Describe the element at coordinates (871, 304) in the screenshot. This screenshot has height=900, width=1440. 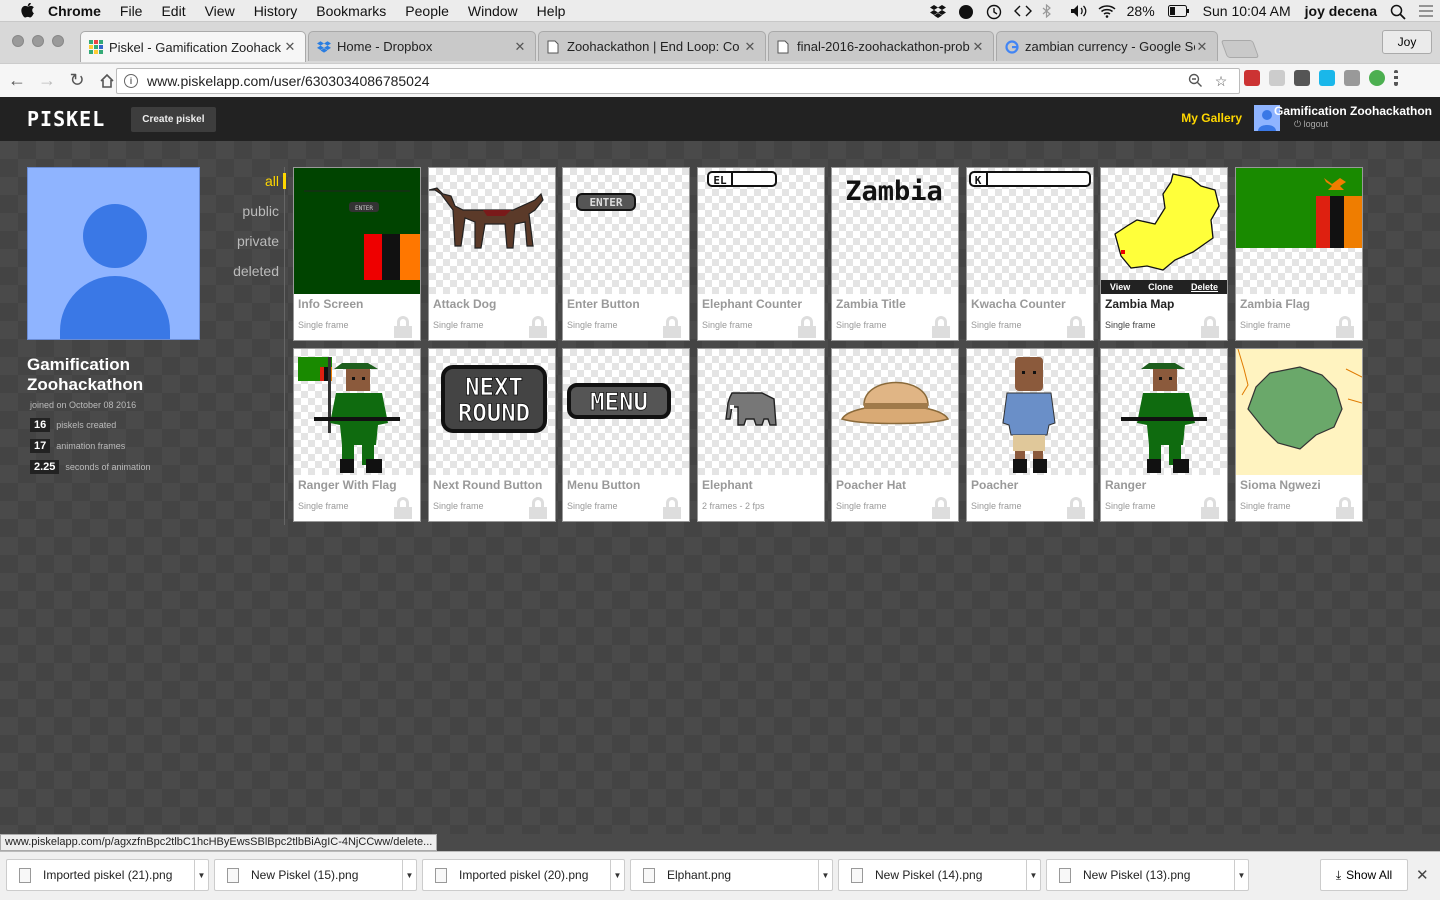
I see `sprite-title: Zambia Title` at that location.